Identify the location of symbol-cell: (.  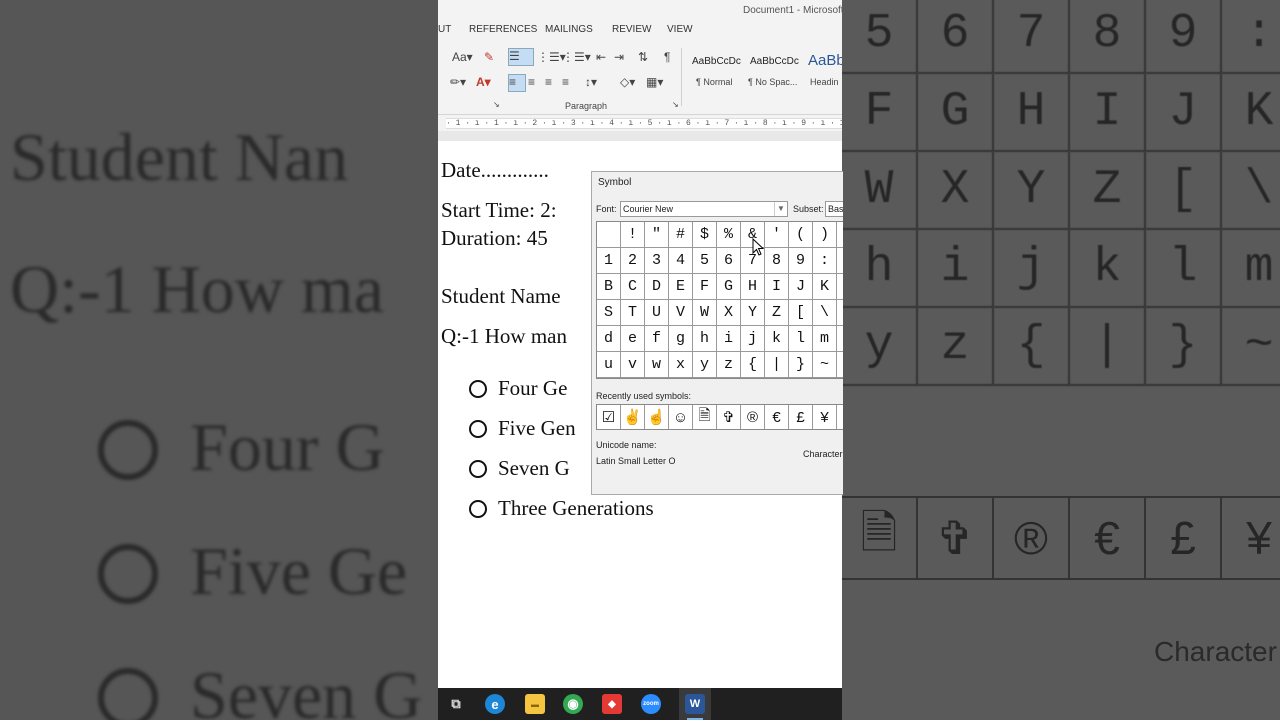
(801, 235).